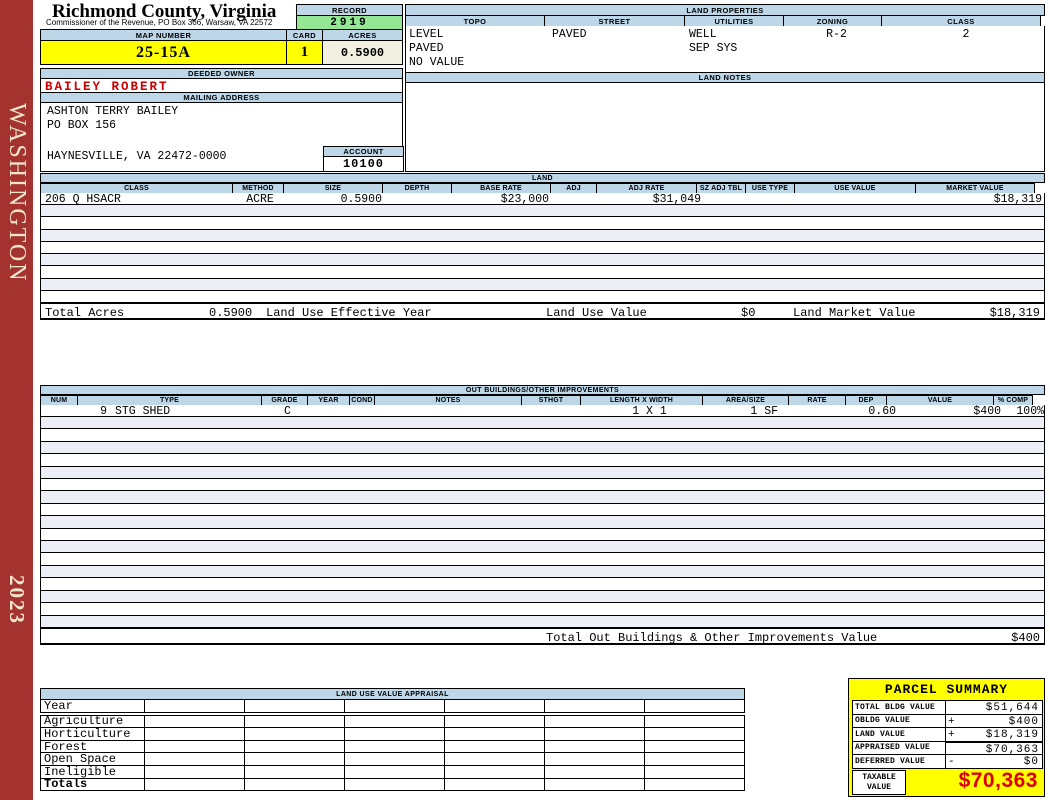 This screenshot has width=1050, height=800. Describe the element at coordinates (596, 313) in the screenshot. I see `use-value-label: Land Use Value` at that location.